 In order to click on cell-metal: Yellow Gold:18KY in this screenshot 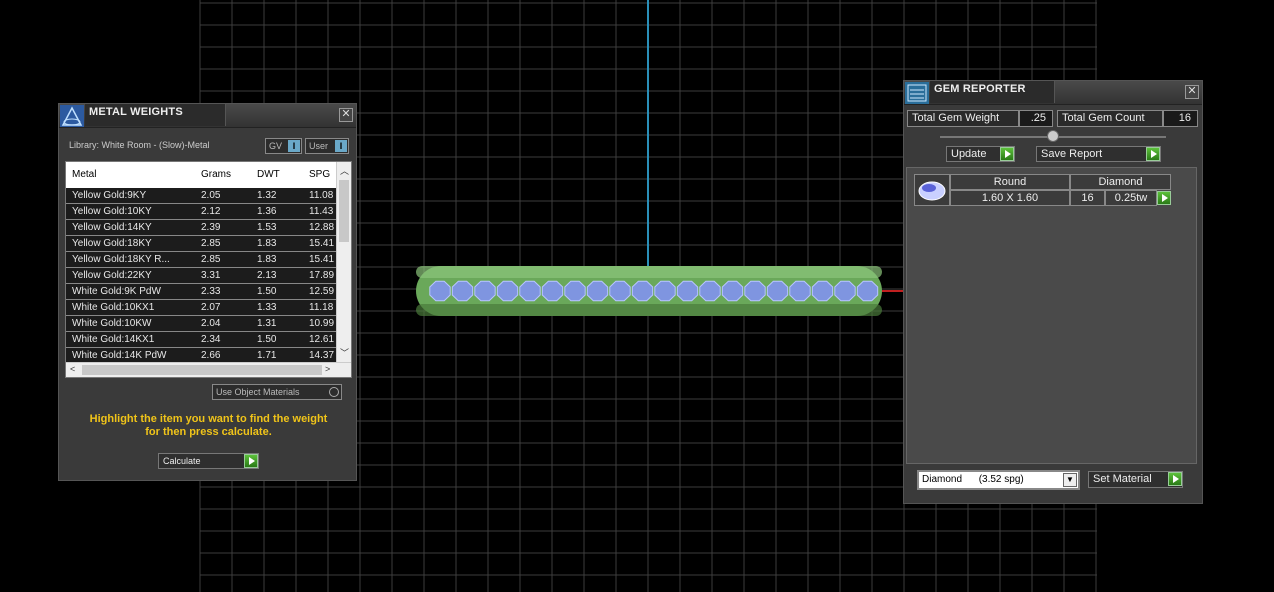, I will do `click(112, 243)`.